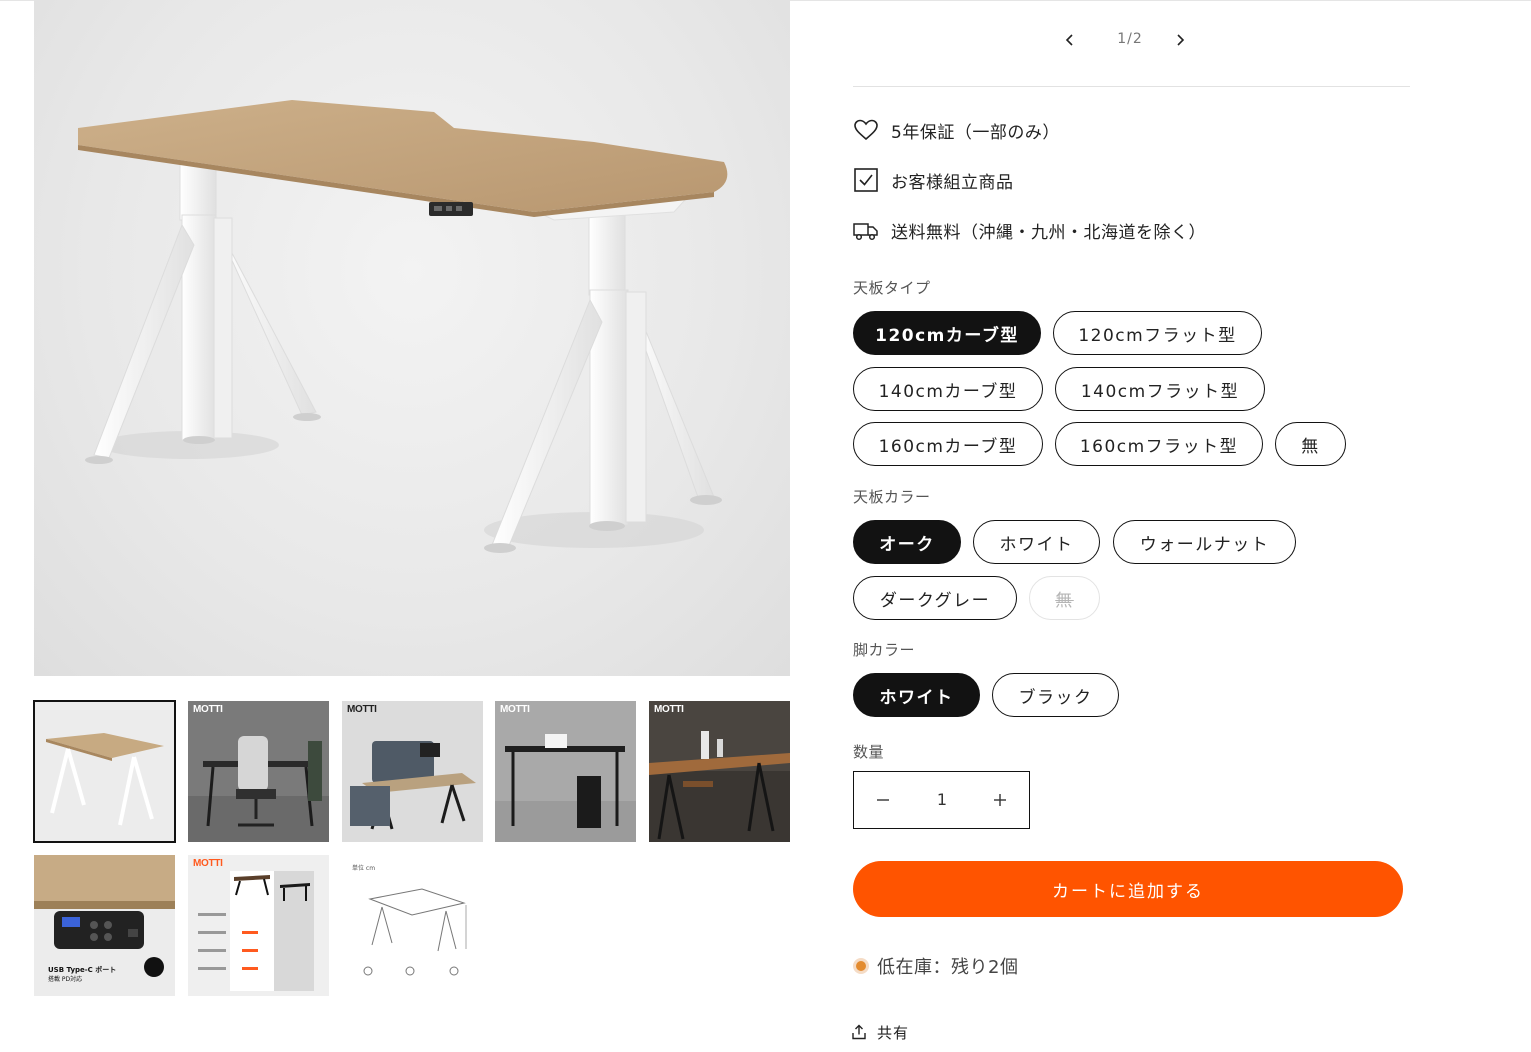 Image resolution: width=1531 pixels, height=1052 pixels. I want to click on option-top-color-dark-gray: ダークグレー, so click(935, 598).